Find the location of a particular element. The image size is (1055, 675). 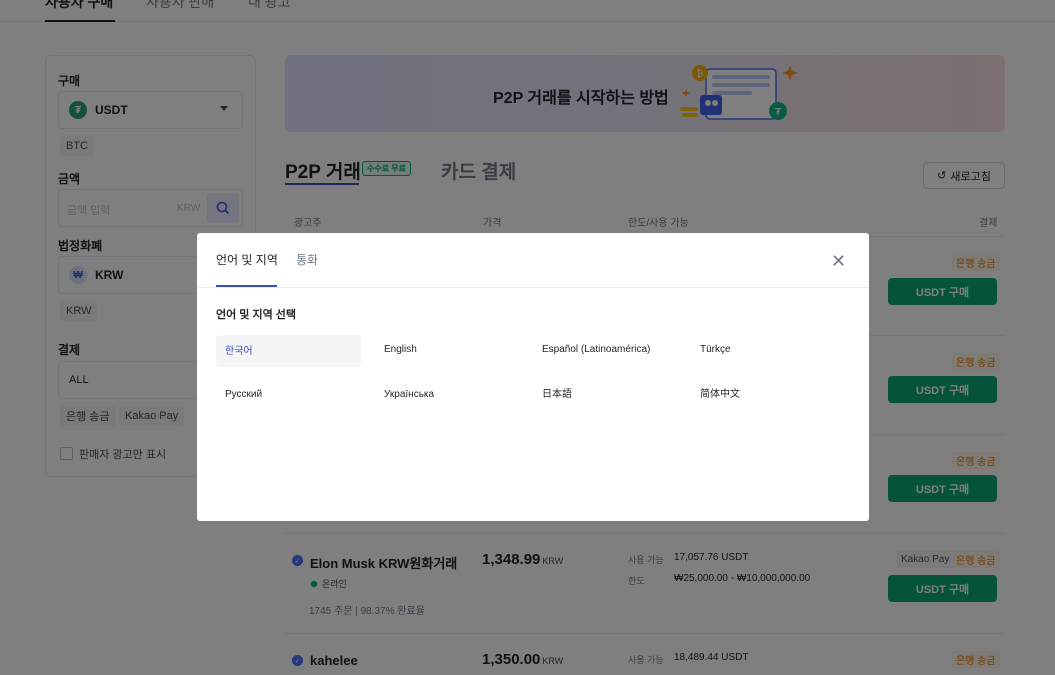

tab-currency: 통화 is located at coordinates (307, 259).